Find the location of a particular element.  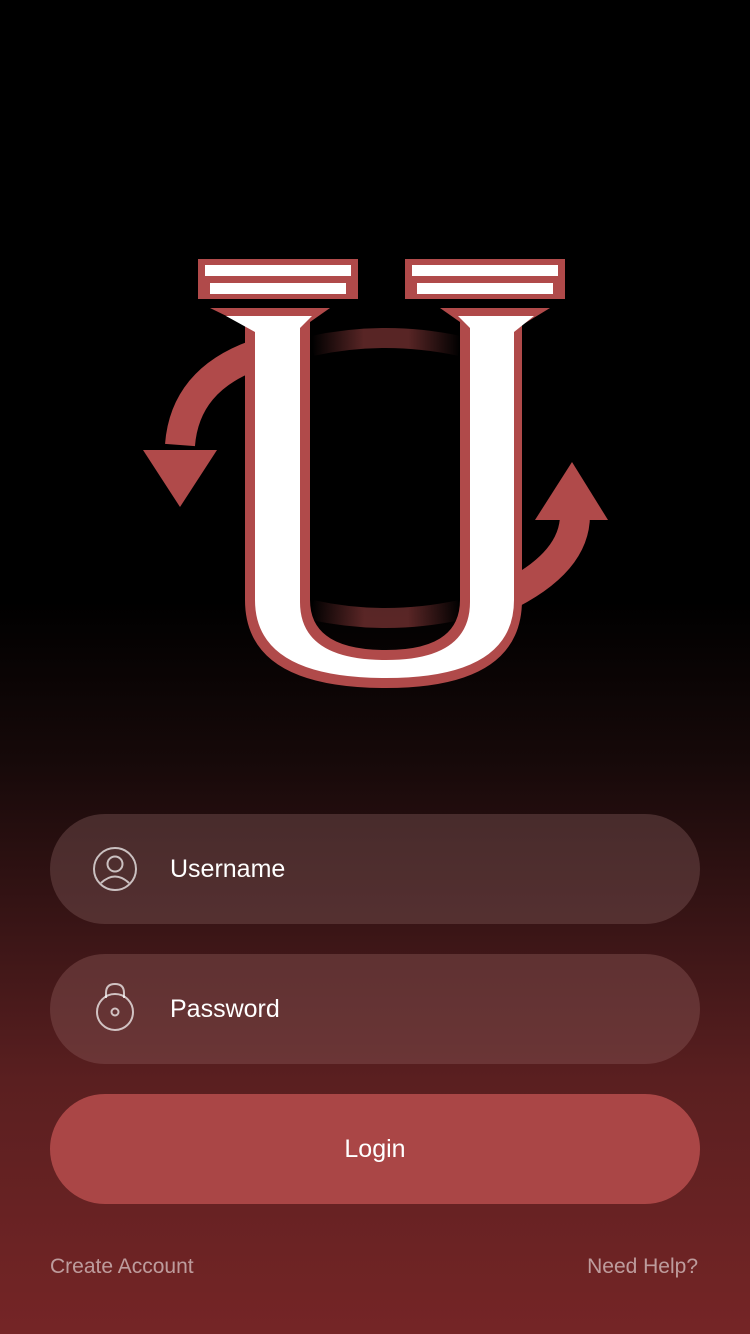

need-help-link: Need Help? is located at coordinates (642, 1267).